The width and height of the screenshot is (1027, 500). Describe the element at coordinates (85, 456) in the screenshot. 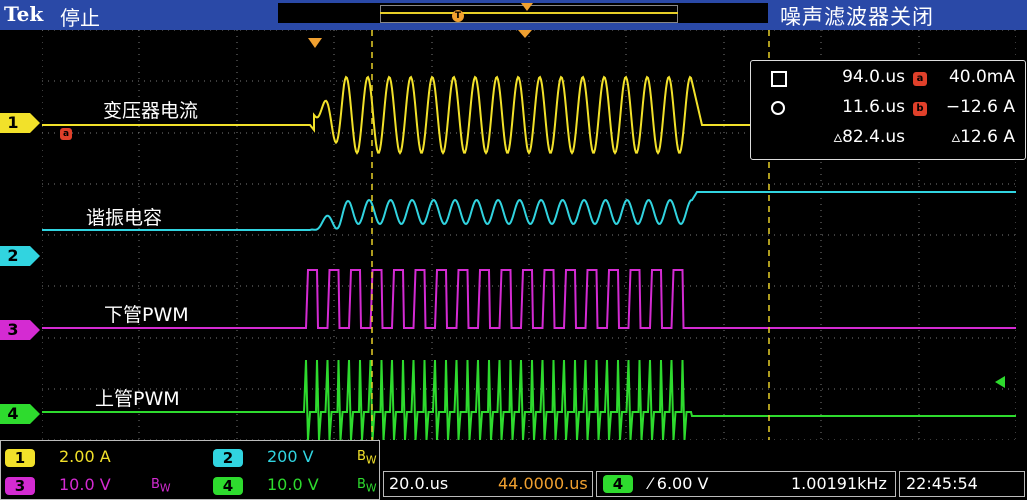

I see `ch1-scale: 2.00 A` at that location.